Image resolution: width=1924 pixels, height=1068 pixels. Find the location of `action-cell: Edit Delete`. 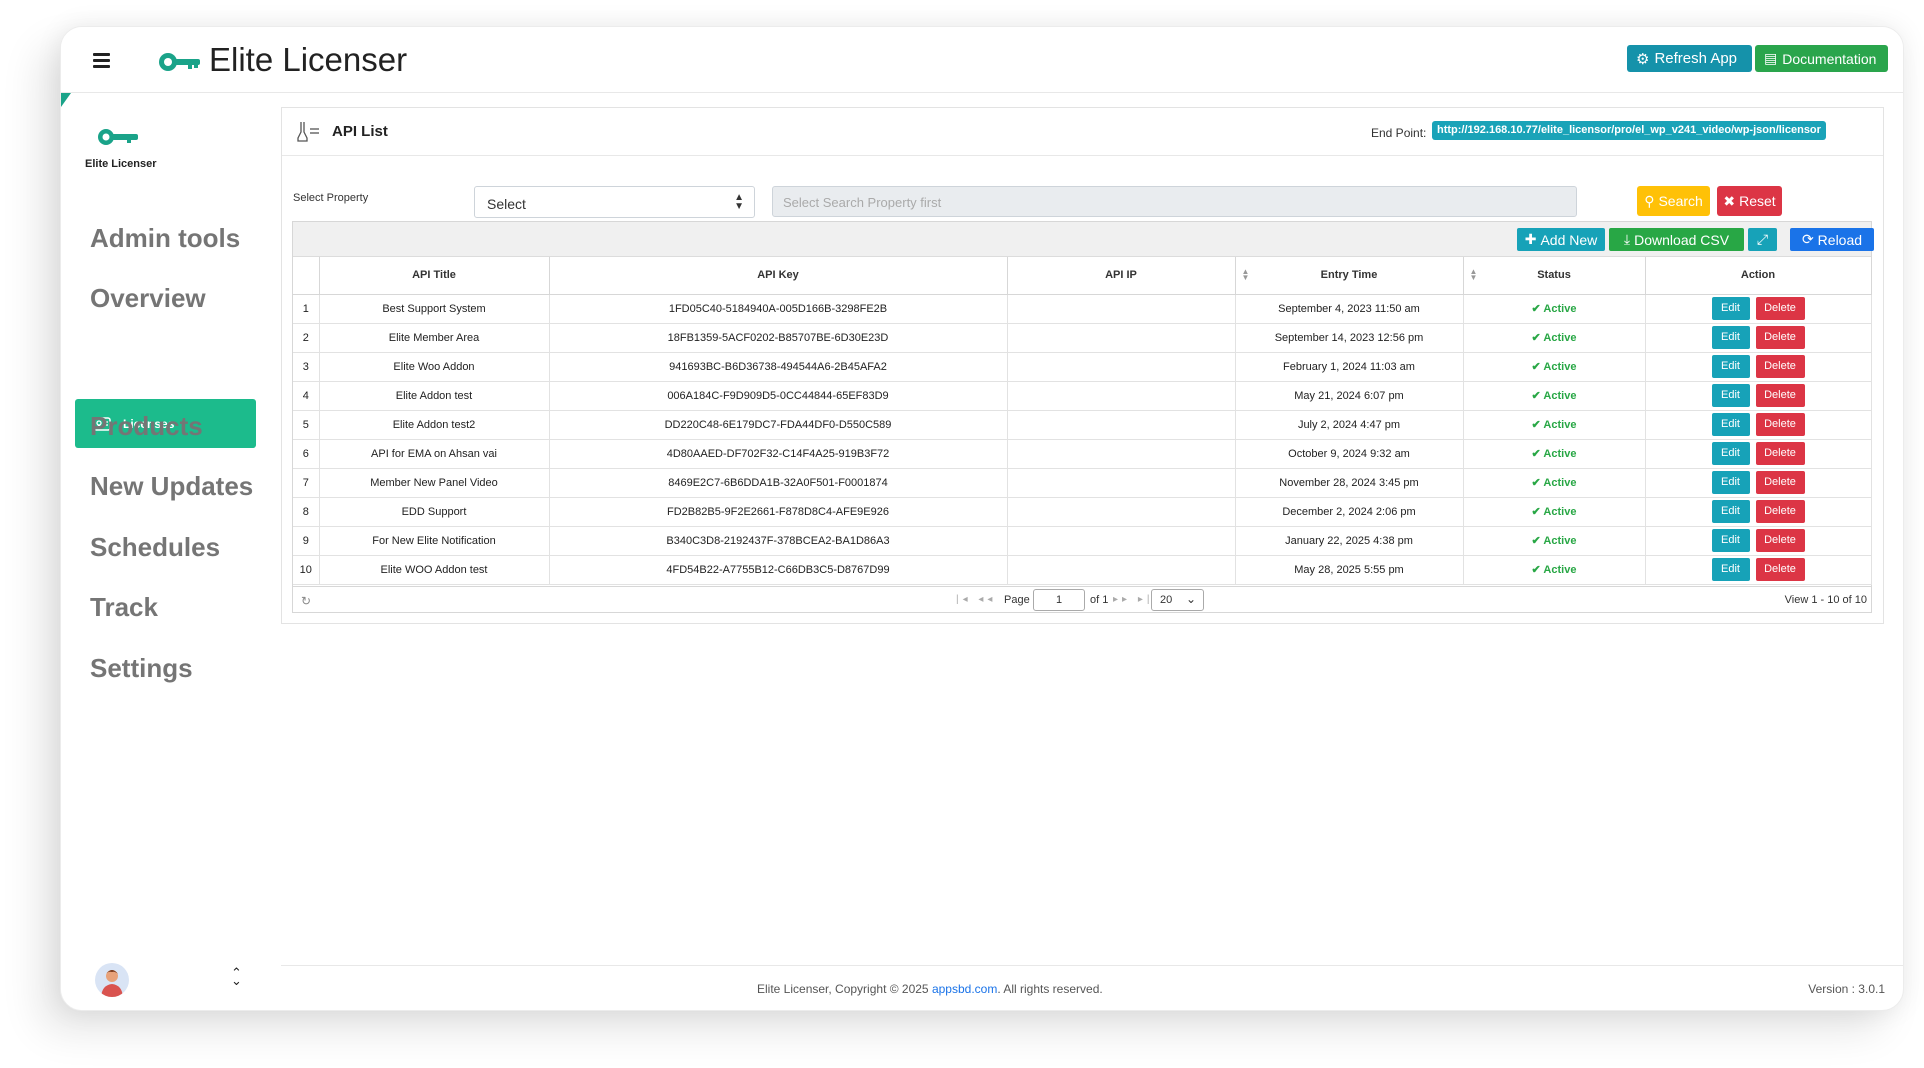

action-cell: Edit Delete is located at coordinates (1758, 425).